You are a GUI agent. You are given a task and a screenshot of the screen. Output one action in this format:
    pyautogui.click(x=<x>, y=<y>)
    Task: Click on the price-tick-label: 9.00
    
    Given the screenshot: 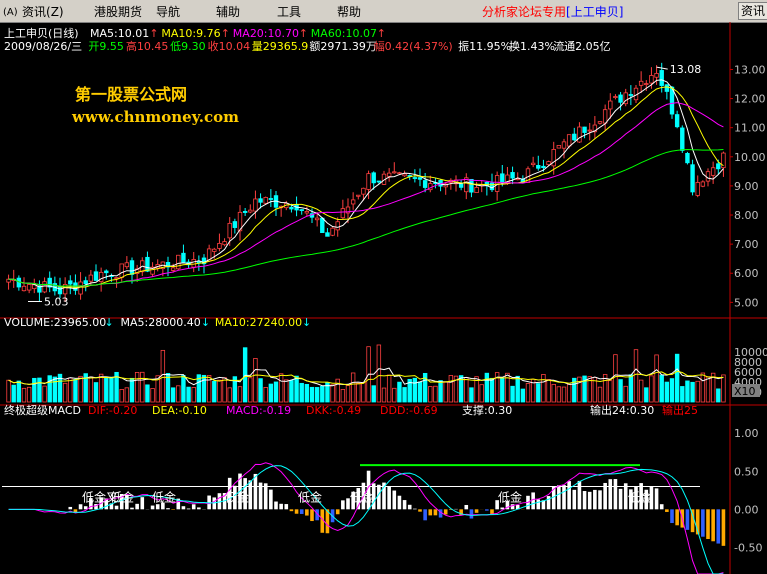 What is the action you would take?
    pyautogui.click(x=746, y=186)
    